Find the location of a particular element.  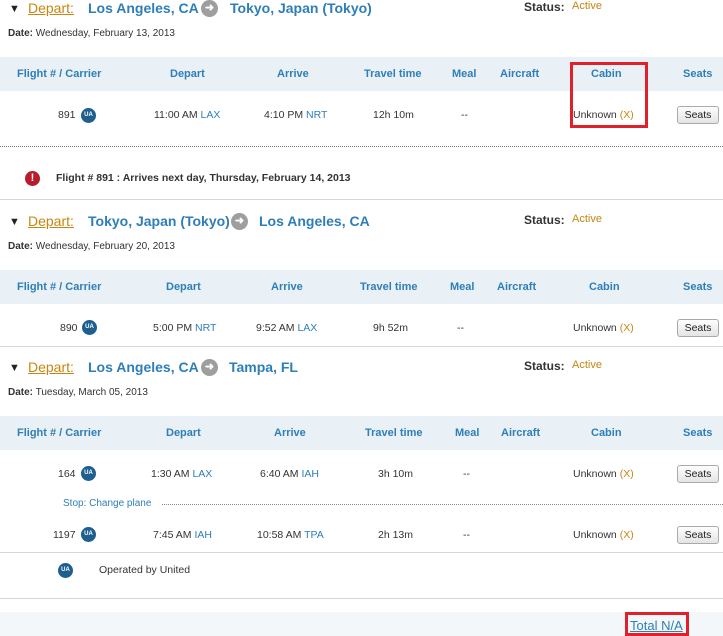

flight-number: 891 is located at coordinates (67, 115).